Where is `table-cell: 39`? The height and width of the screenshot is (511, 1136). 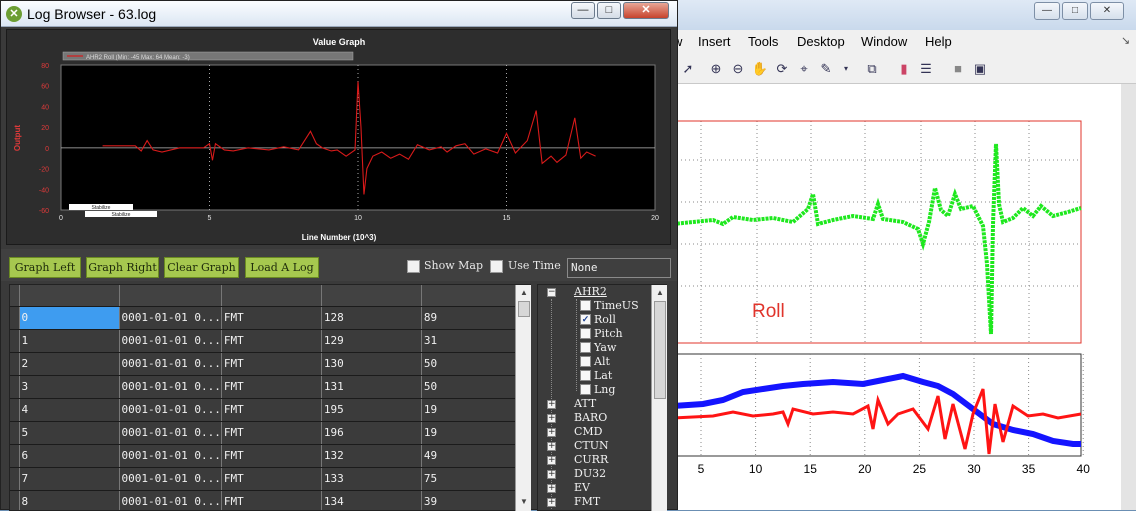
table-cell: 39 is located at coordinates (469, 500).